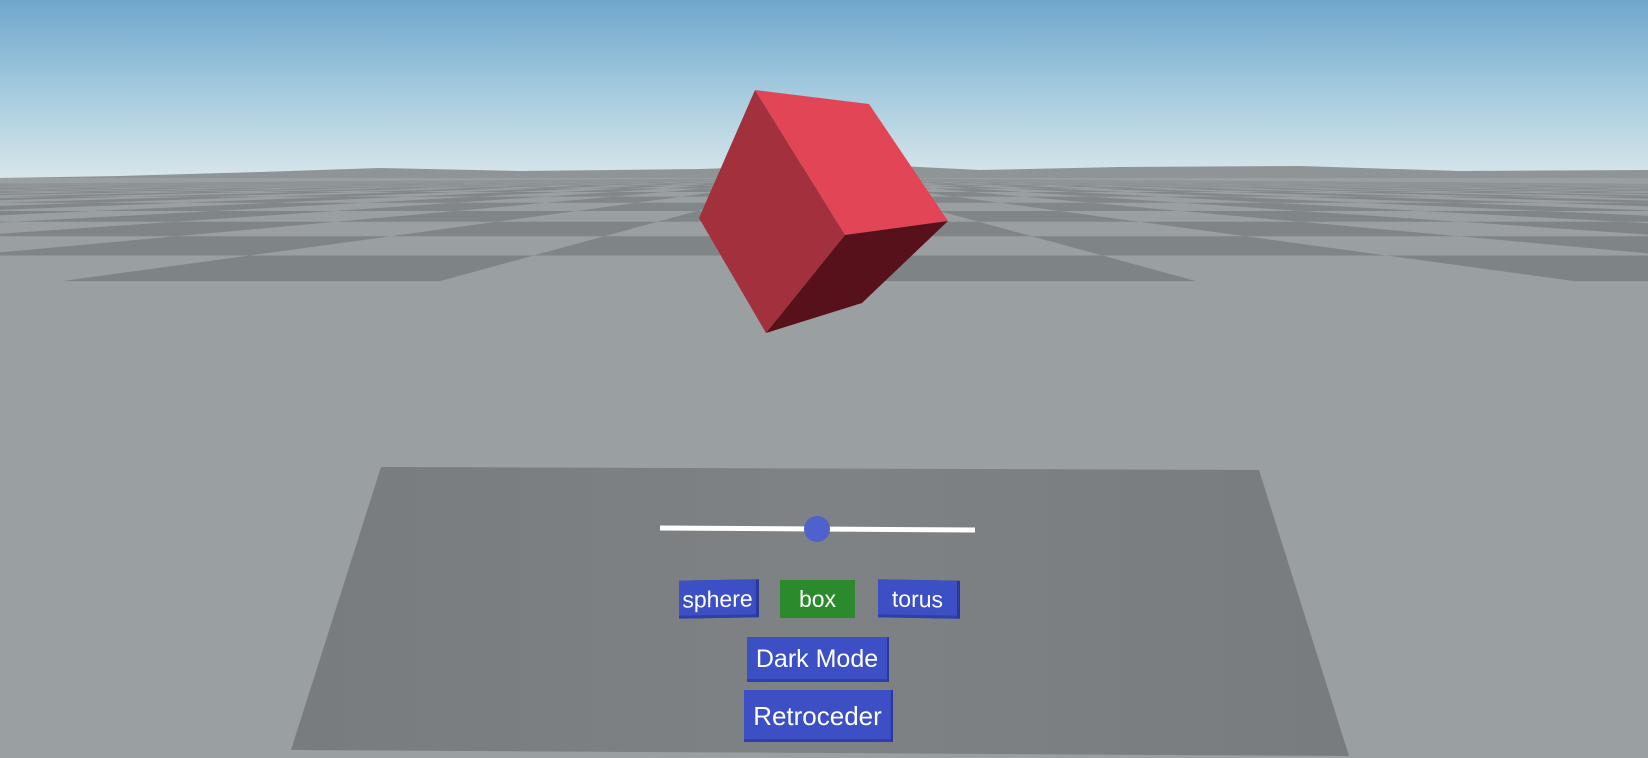  I want to click on back-button-label: Retroceder, so click(817, 715).